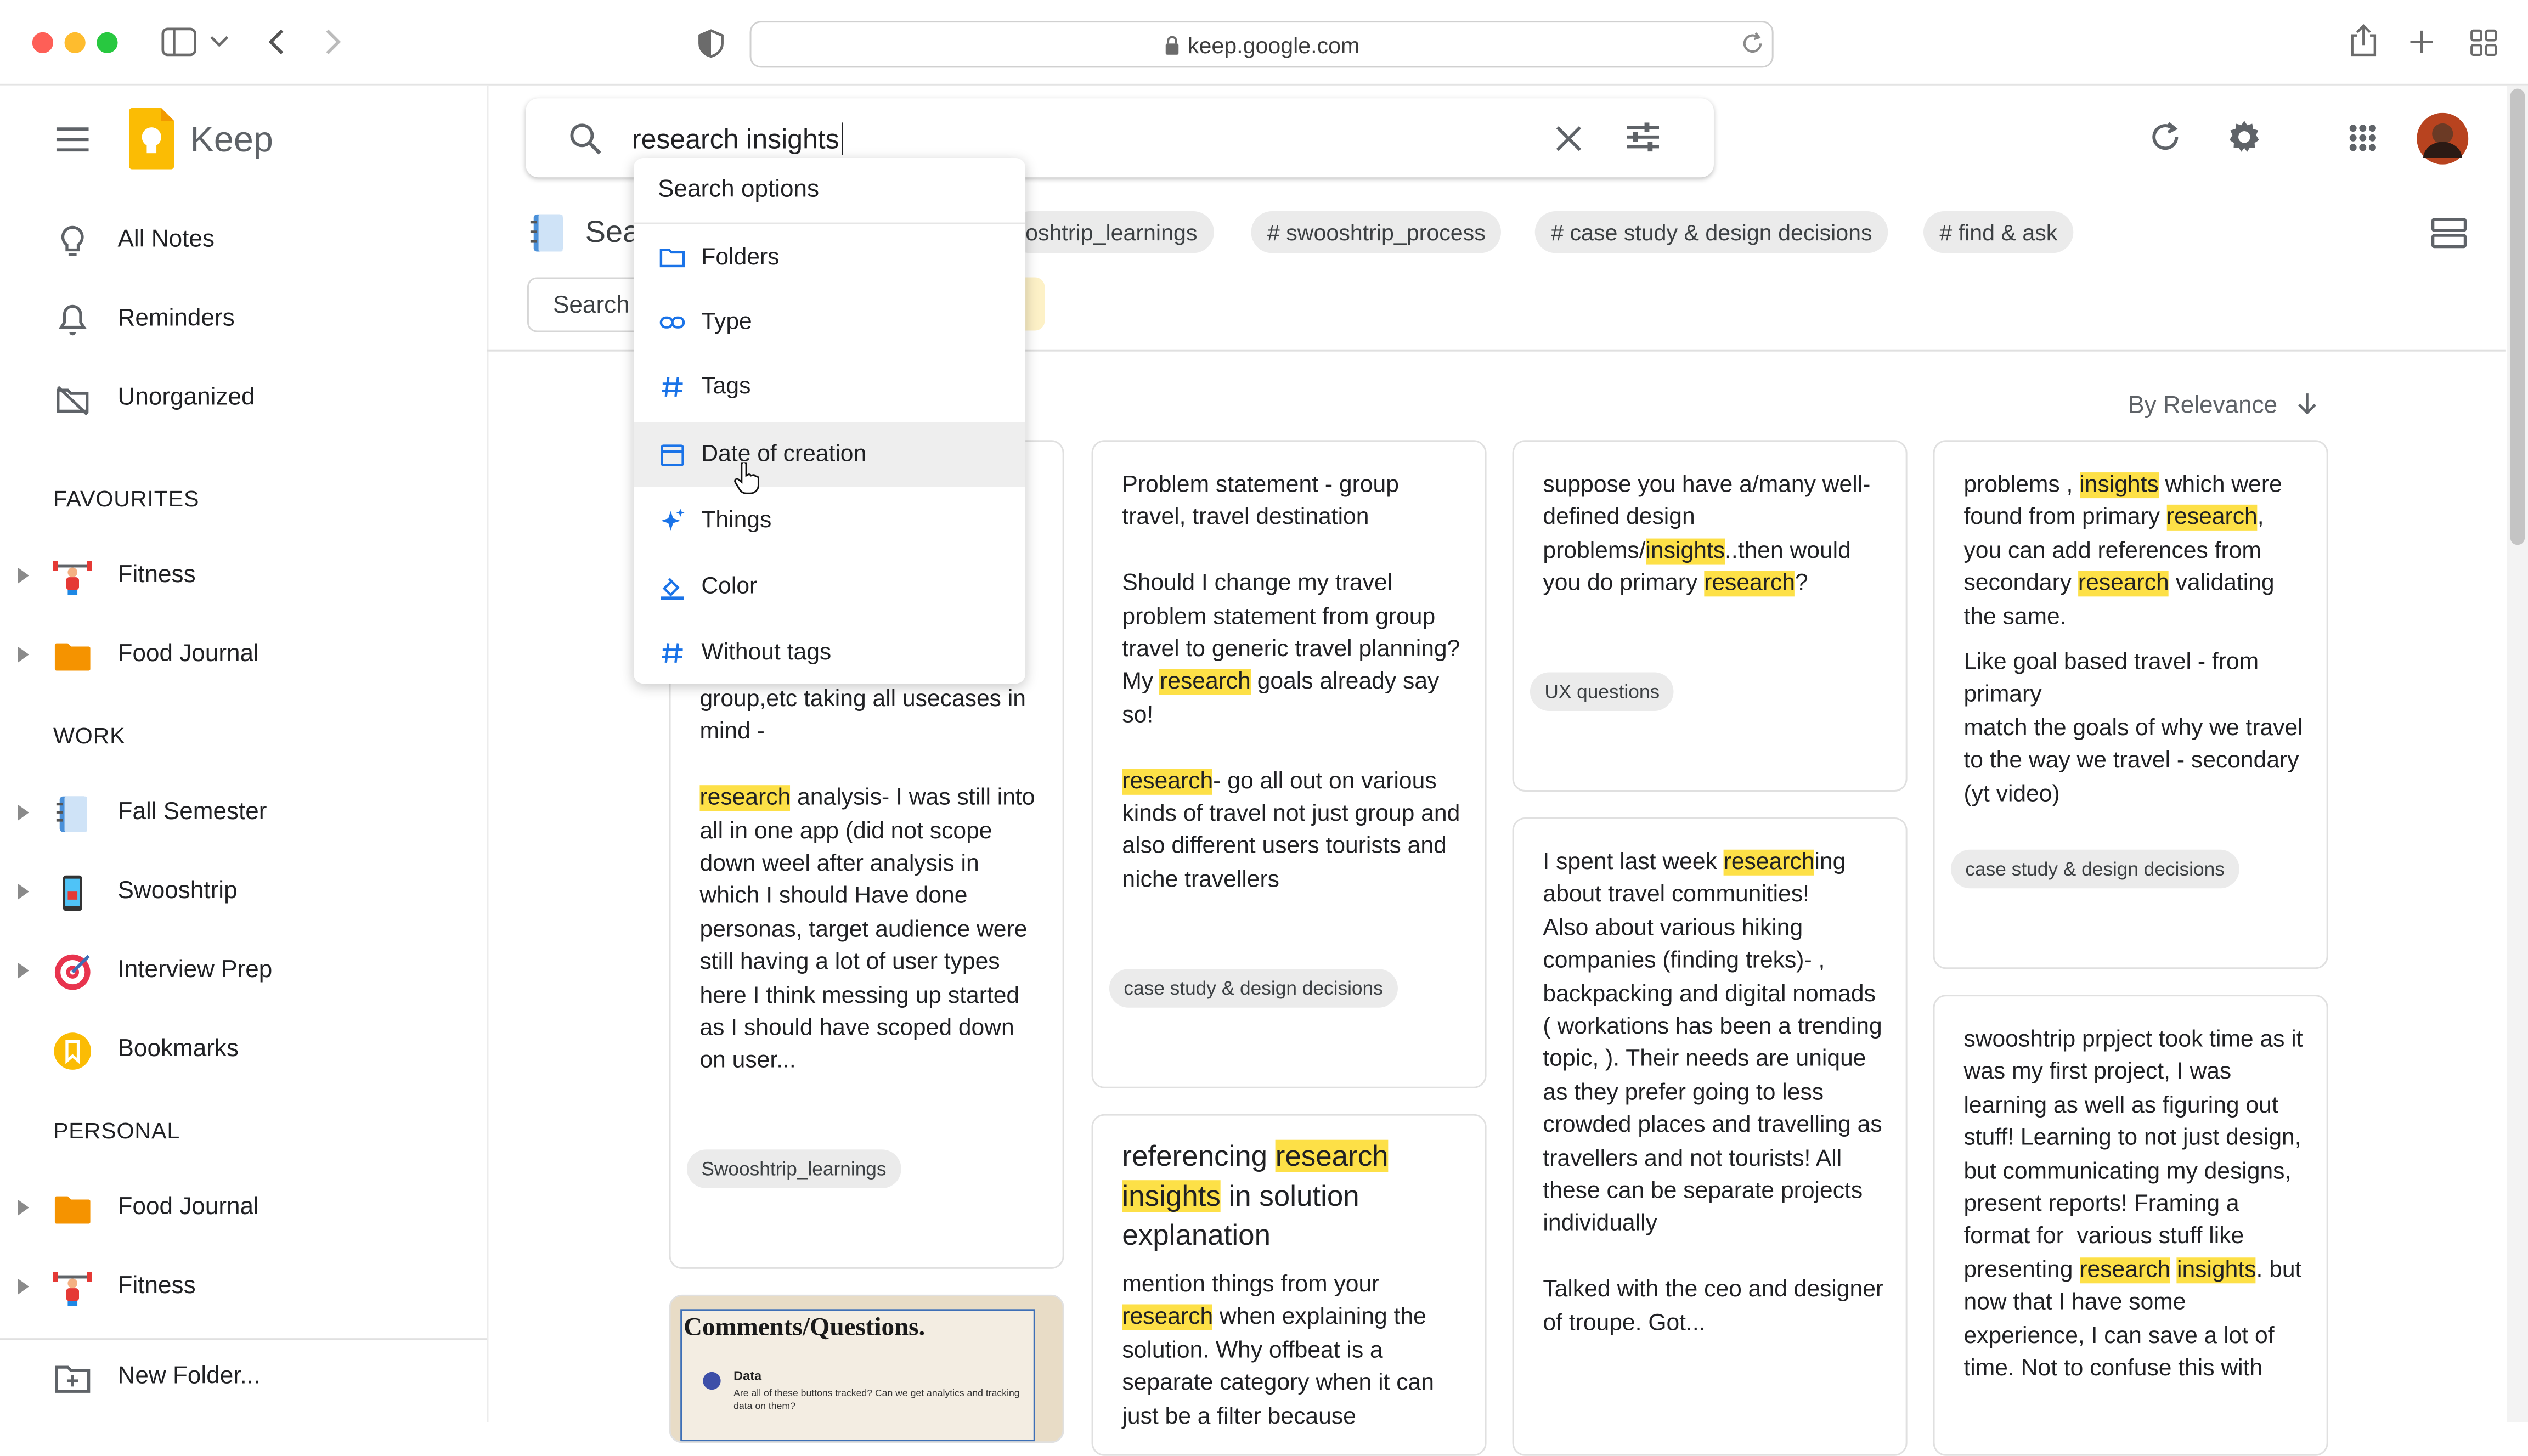 The width and height of the screenshot is (2528, 1456). What do you see at coordinates (195, 970) in the screenshot?
I see `sidebar-item-label: Interview Prep` at bounding box center [195, 970].